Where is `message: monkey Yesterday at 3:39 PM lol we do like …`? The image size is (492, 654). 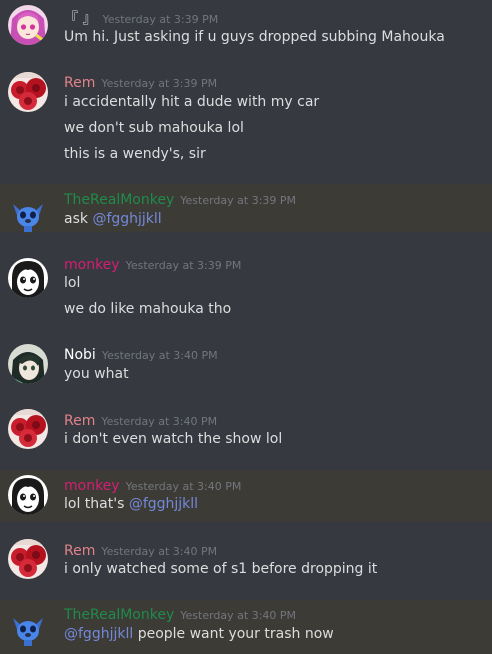
message: monkey Yesterday at 3:39 PM lol we do like … is located at coordinates (246, 286).